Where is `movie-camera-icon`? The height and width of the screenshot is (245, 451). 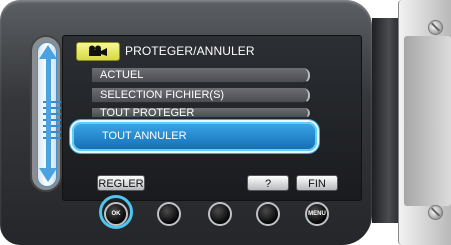 movie-camera-icon is located at coordinates (98, 51).